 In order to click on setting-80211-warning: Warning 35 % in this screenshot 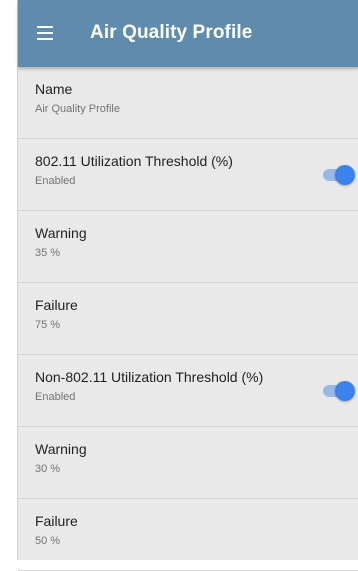, I will do `click(188, 247)`.